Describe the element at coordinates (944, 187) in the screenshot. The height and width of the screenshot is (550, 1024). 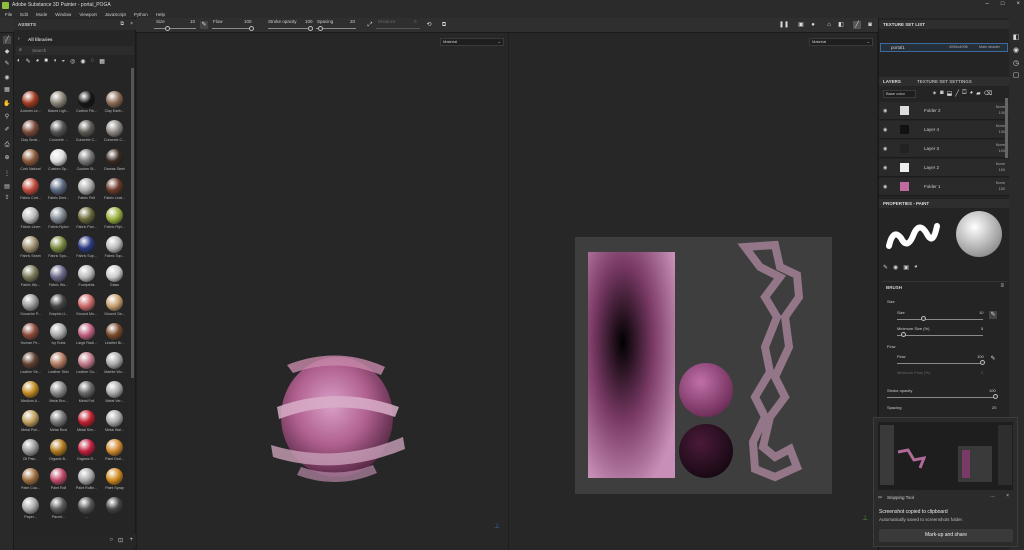
I see `layer-row: ◉ Folder 1 Norm 100` at that location.